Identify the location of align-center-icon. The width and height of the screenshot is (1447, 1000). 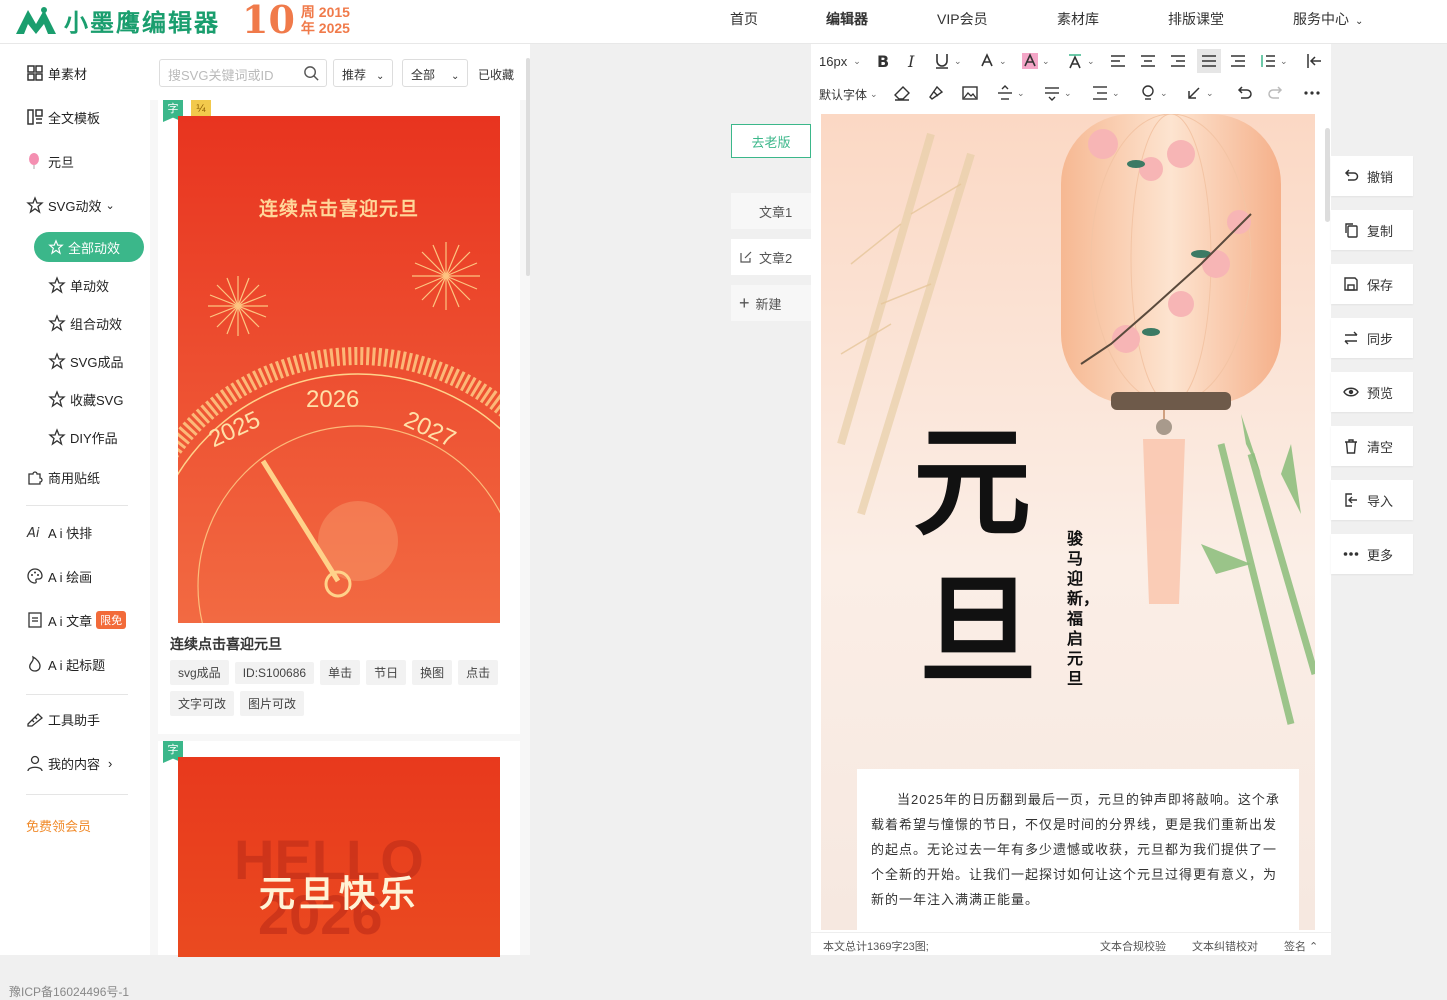
(1148, 61).